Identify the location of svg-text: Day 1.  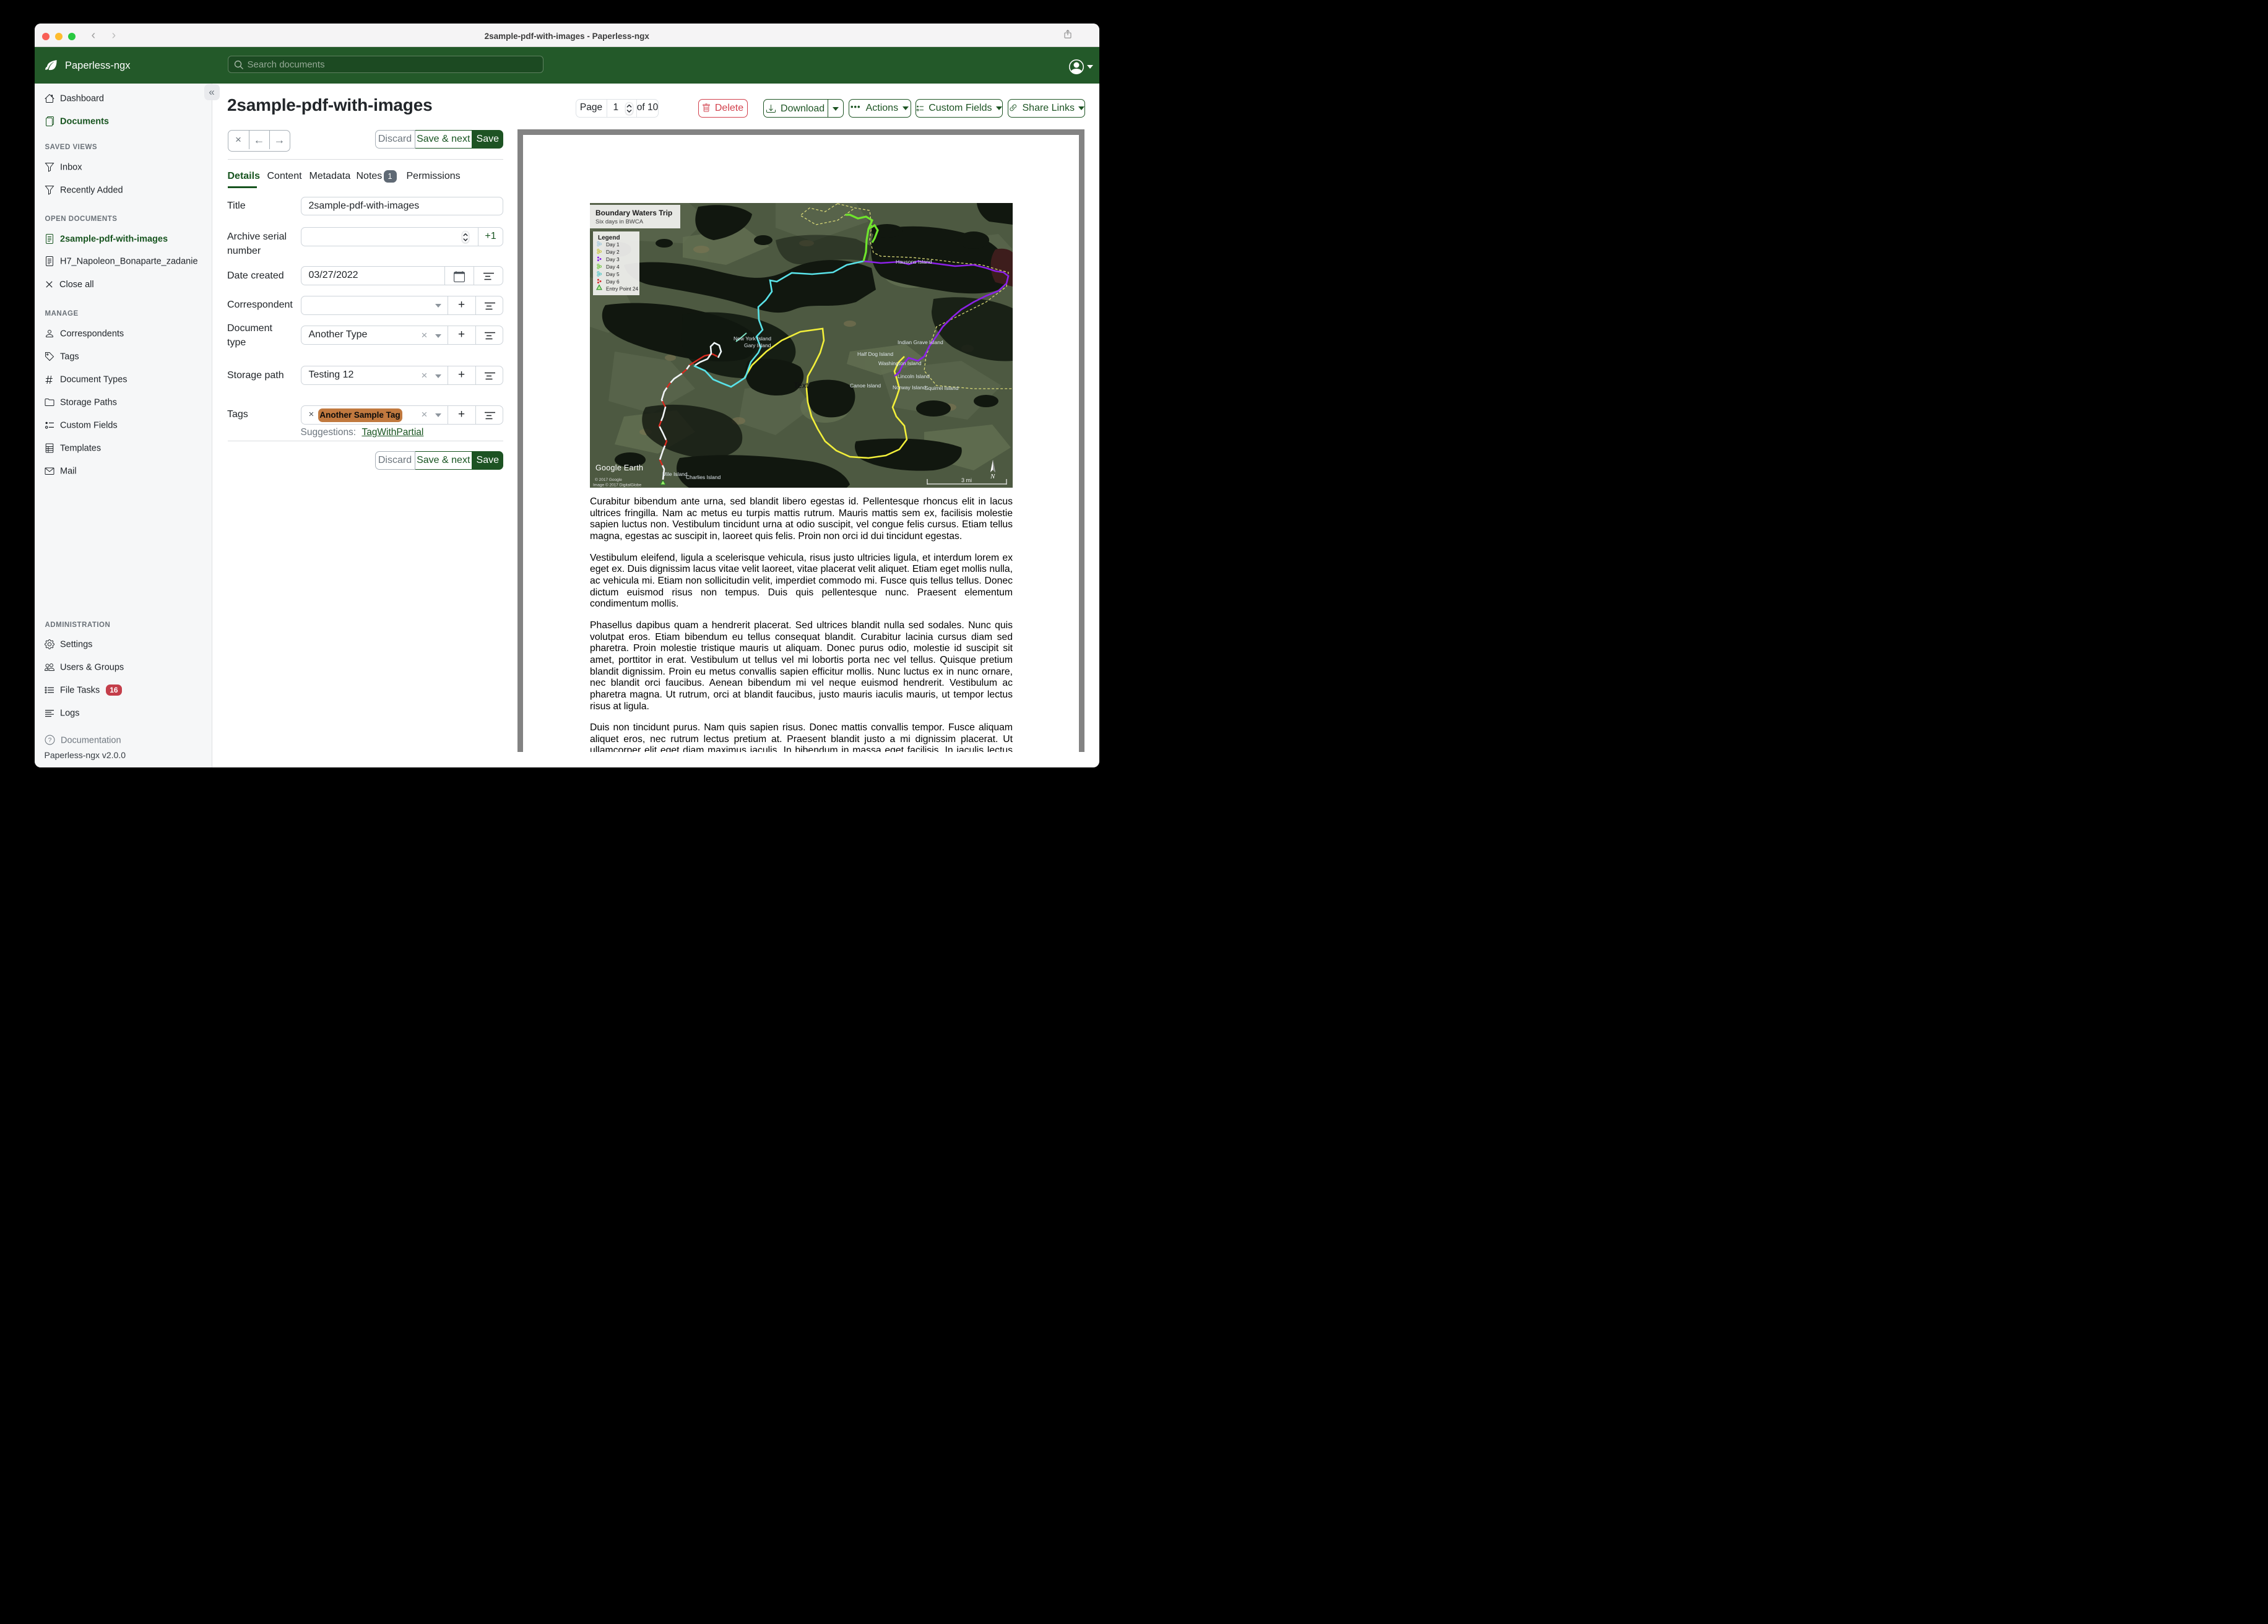
(613, 244).